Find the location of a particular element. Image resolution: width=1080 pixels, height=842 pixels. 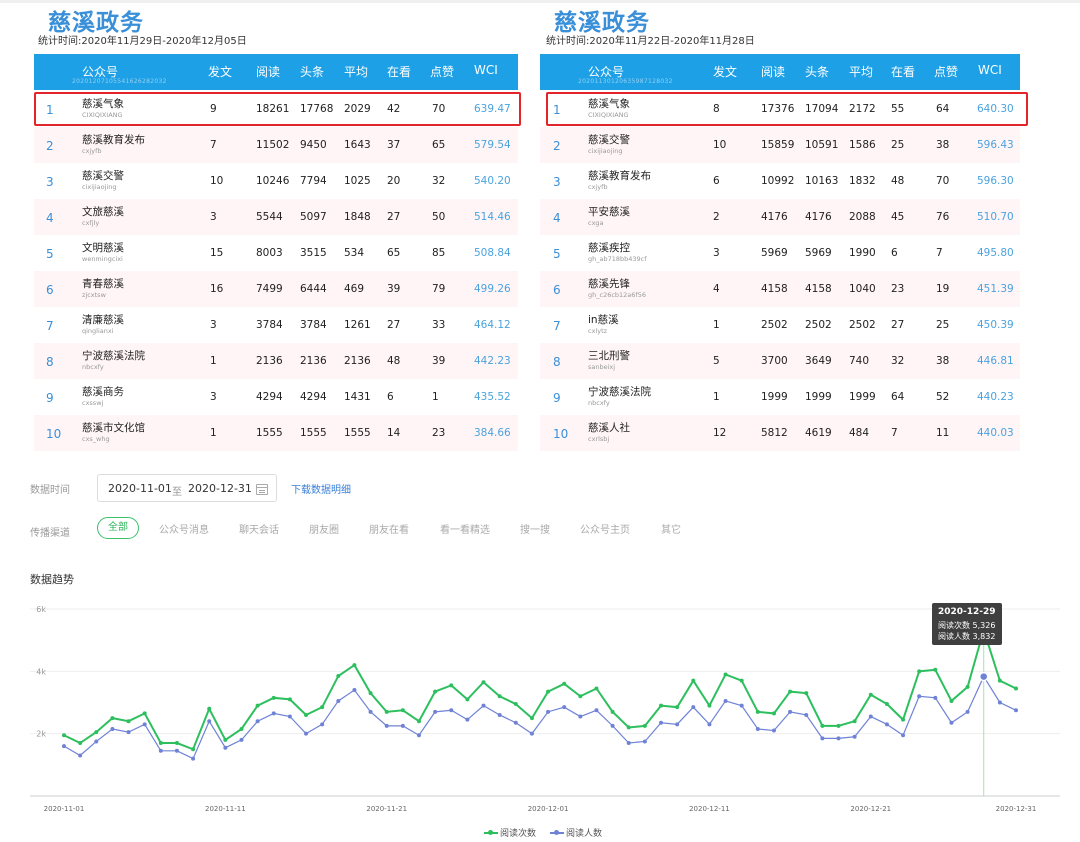

table-row: 10 慈溪人社 cxrlsbj 12 5812 4619 484 7 11 440.03 is located at coordinates (780, 433).